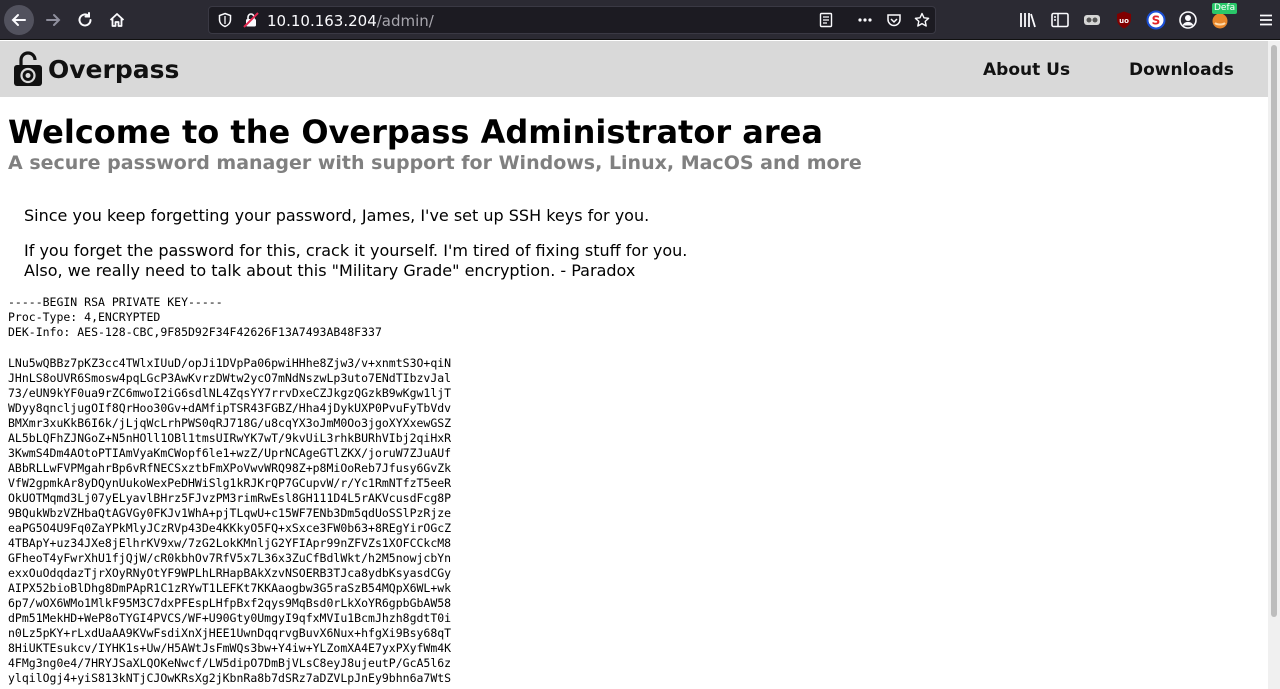  What do you see at coordinates (826, 20) in the screenshot?
I see `reader-icon` at bounding box center [826, 20].